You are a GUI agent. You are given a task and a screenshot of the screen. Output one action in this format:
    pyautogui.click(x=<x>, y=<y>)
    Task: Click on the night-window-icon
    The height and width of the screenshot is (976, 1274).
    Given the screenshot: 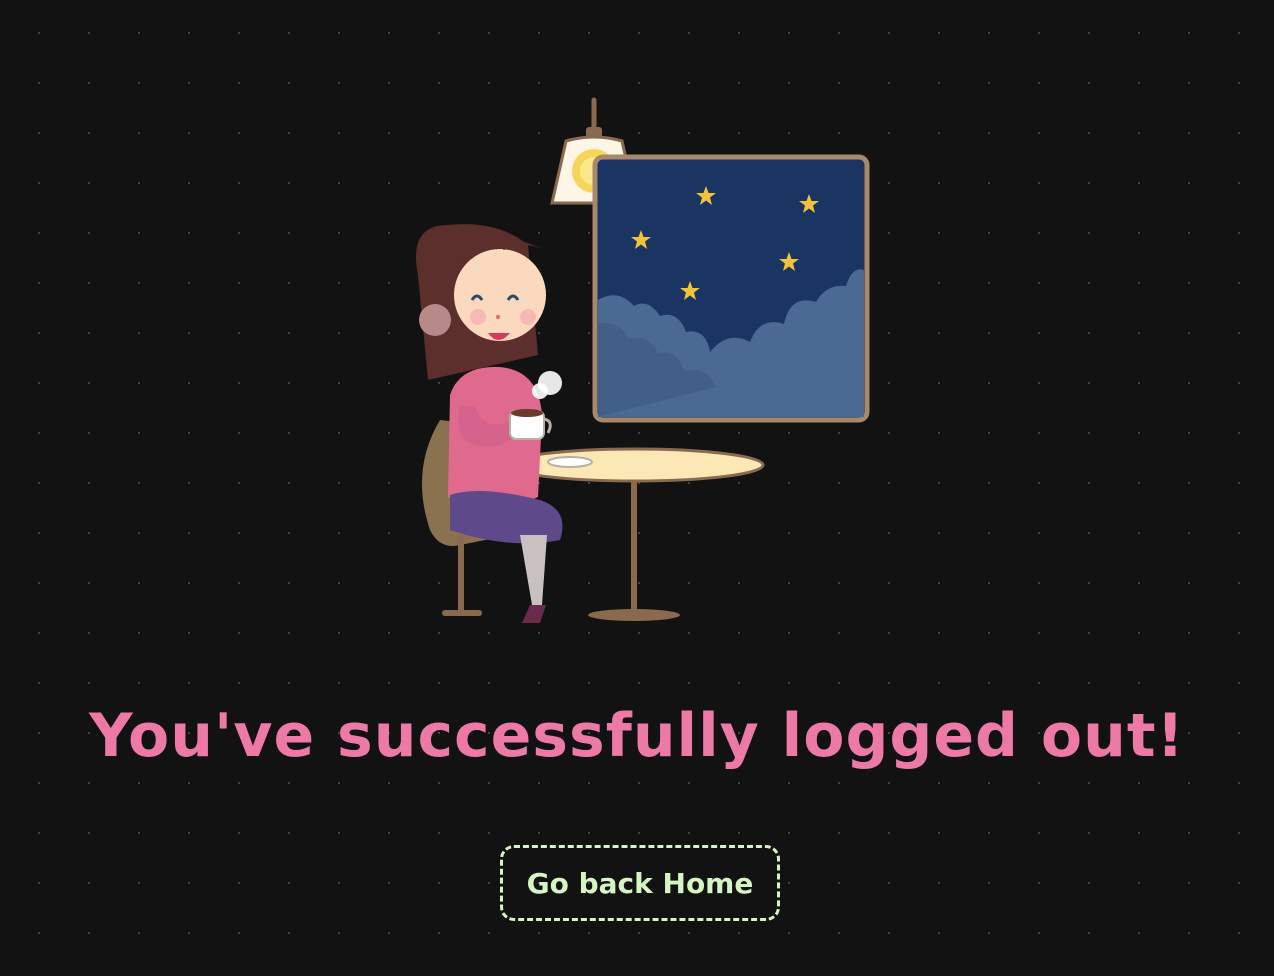 What is the action you would take?
    pyautogui.click(x=731, y=288)
    